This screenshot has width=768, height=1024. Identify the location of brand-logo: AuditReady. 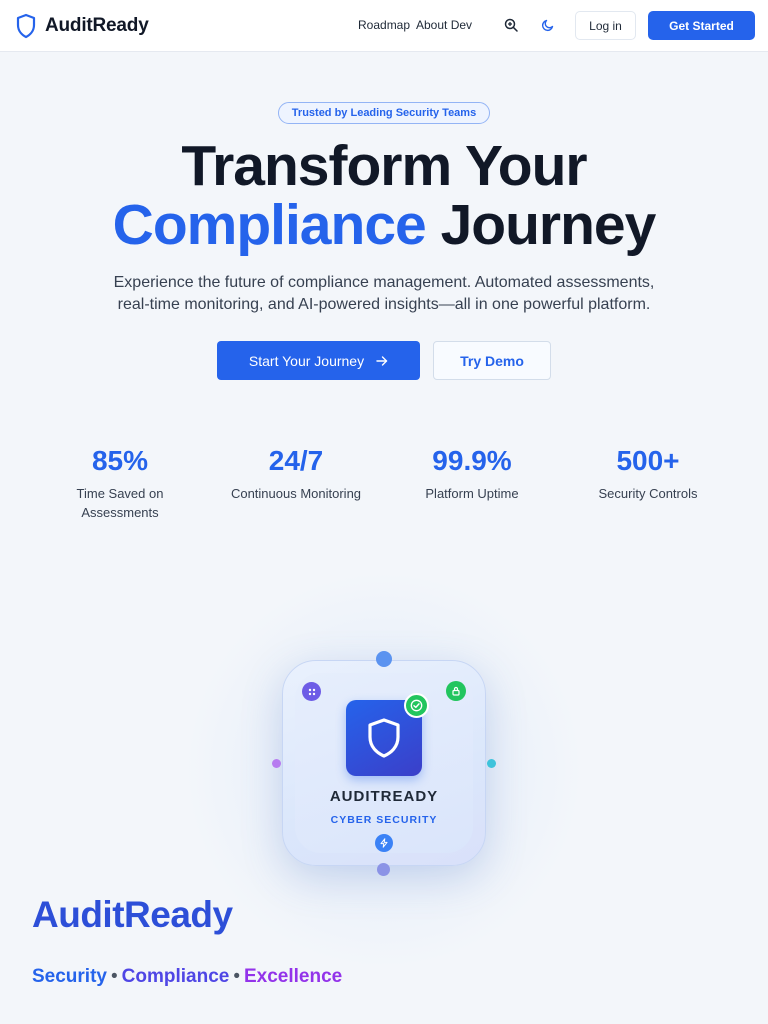
(82, 26).